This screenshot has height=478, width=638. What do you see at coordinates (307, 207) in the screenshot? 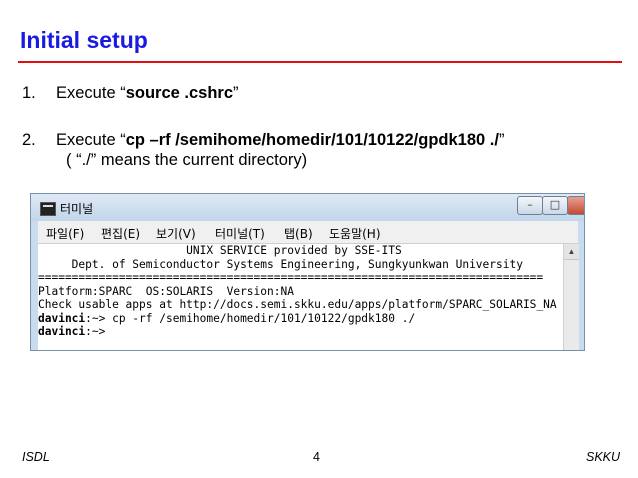
I see `window-titlebar: 터미널 – □ x` at bounding box center [307, 207].